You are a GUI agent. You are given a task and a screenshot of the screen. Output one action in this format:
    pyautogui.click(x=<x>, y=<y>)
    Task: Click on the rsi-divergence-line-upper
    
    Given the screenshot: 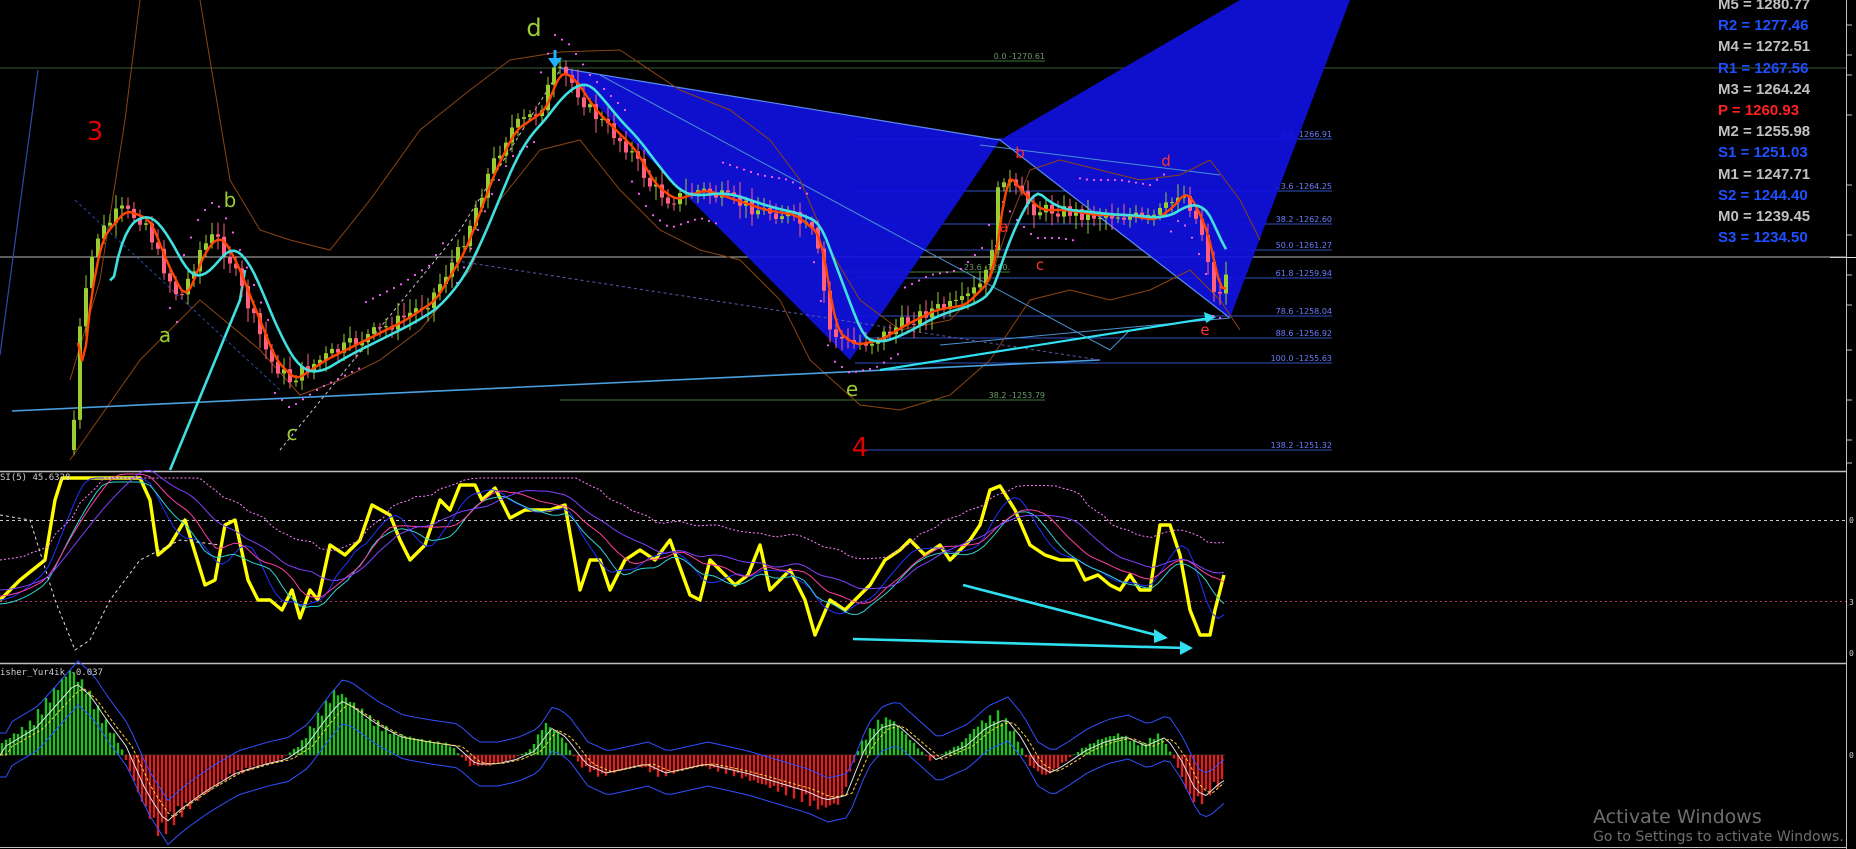 What is the action you would take?
    pyautogui.click(x=1061, y=610)
    